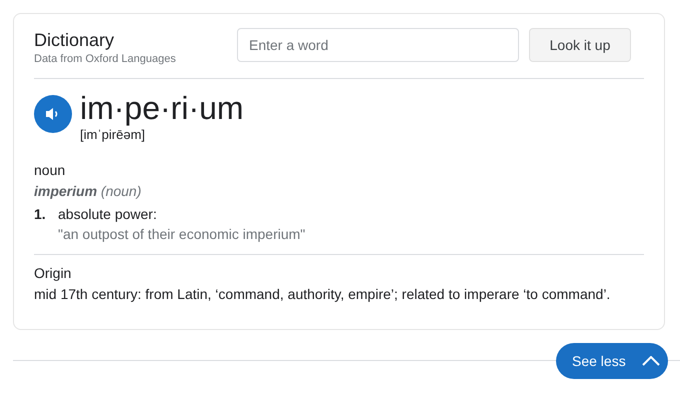 The height and width of the screenshot is (400, 680). What do you see at coordinates (378, 45) in the screenshot?
I see `search-field: Enter a word` at bounding box center [378, 45].